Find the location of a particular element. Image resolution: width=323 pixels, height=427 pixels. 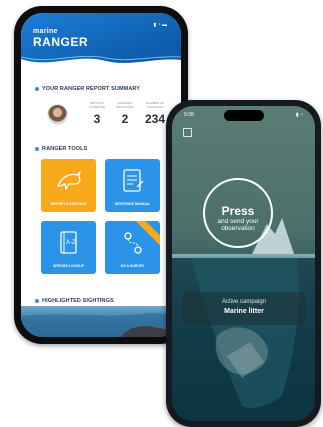

stat-value-rangers: 2 is located at coordinates (125, 119).